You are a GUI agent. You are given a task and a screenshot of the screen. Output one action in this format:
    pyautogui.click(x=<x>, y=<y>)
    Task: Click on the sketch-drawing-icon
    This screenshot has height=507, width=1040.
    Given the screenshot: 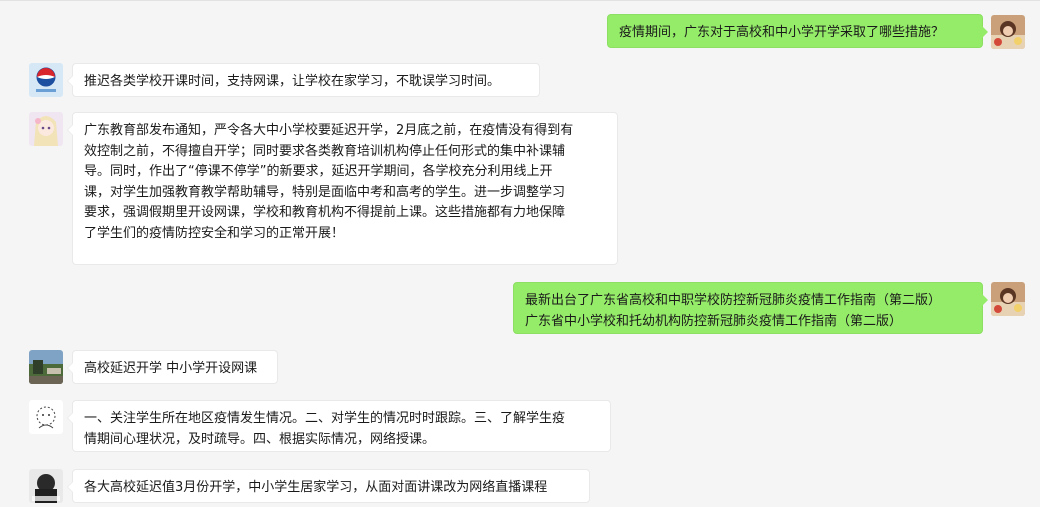 What is the action you would take?
    pyautogui.click(x=46, y=417)
    